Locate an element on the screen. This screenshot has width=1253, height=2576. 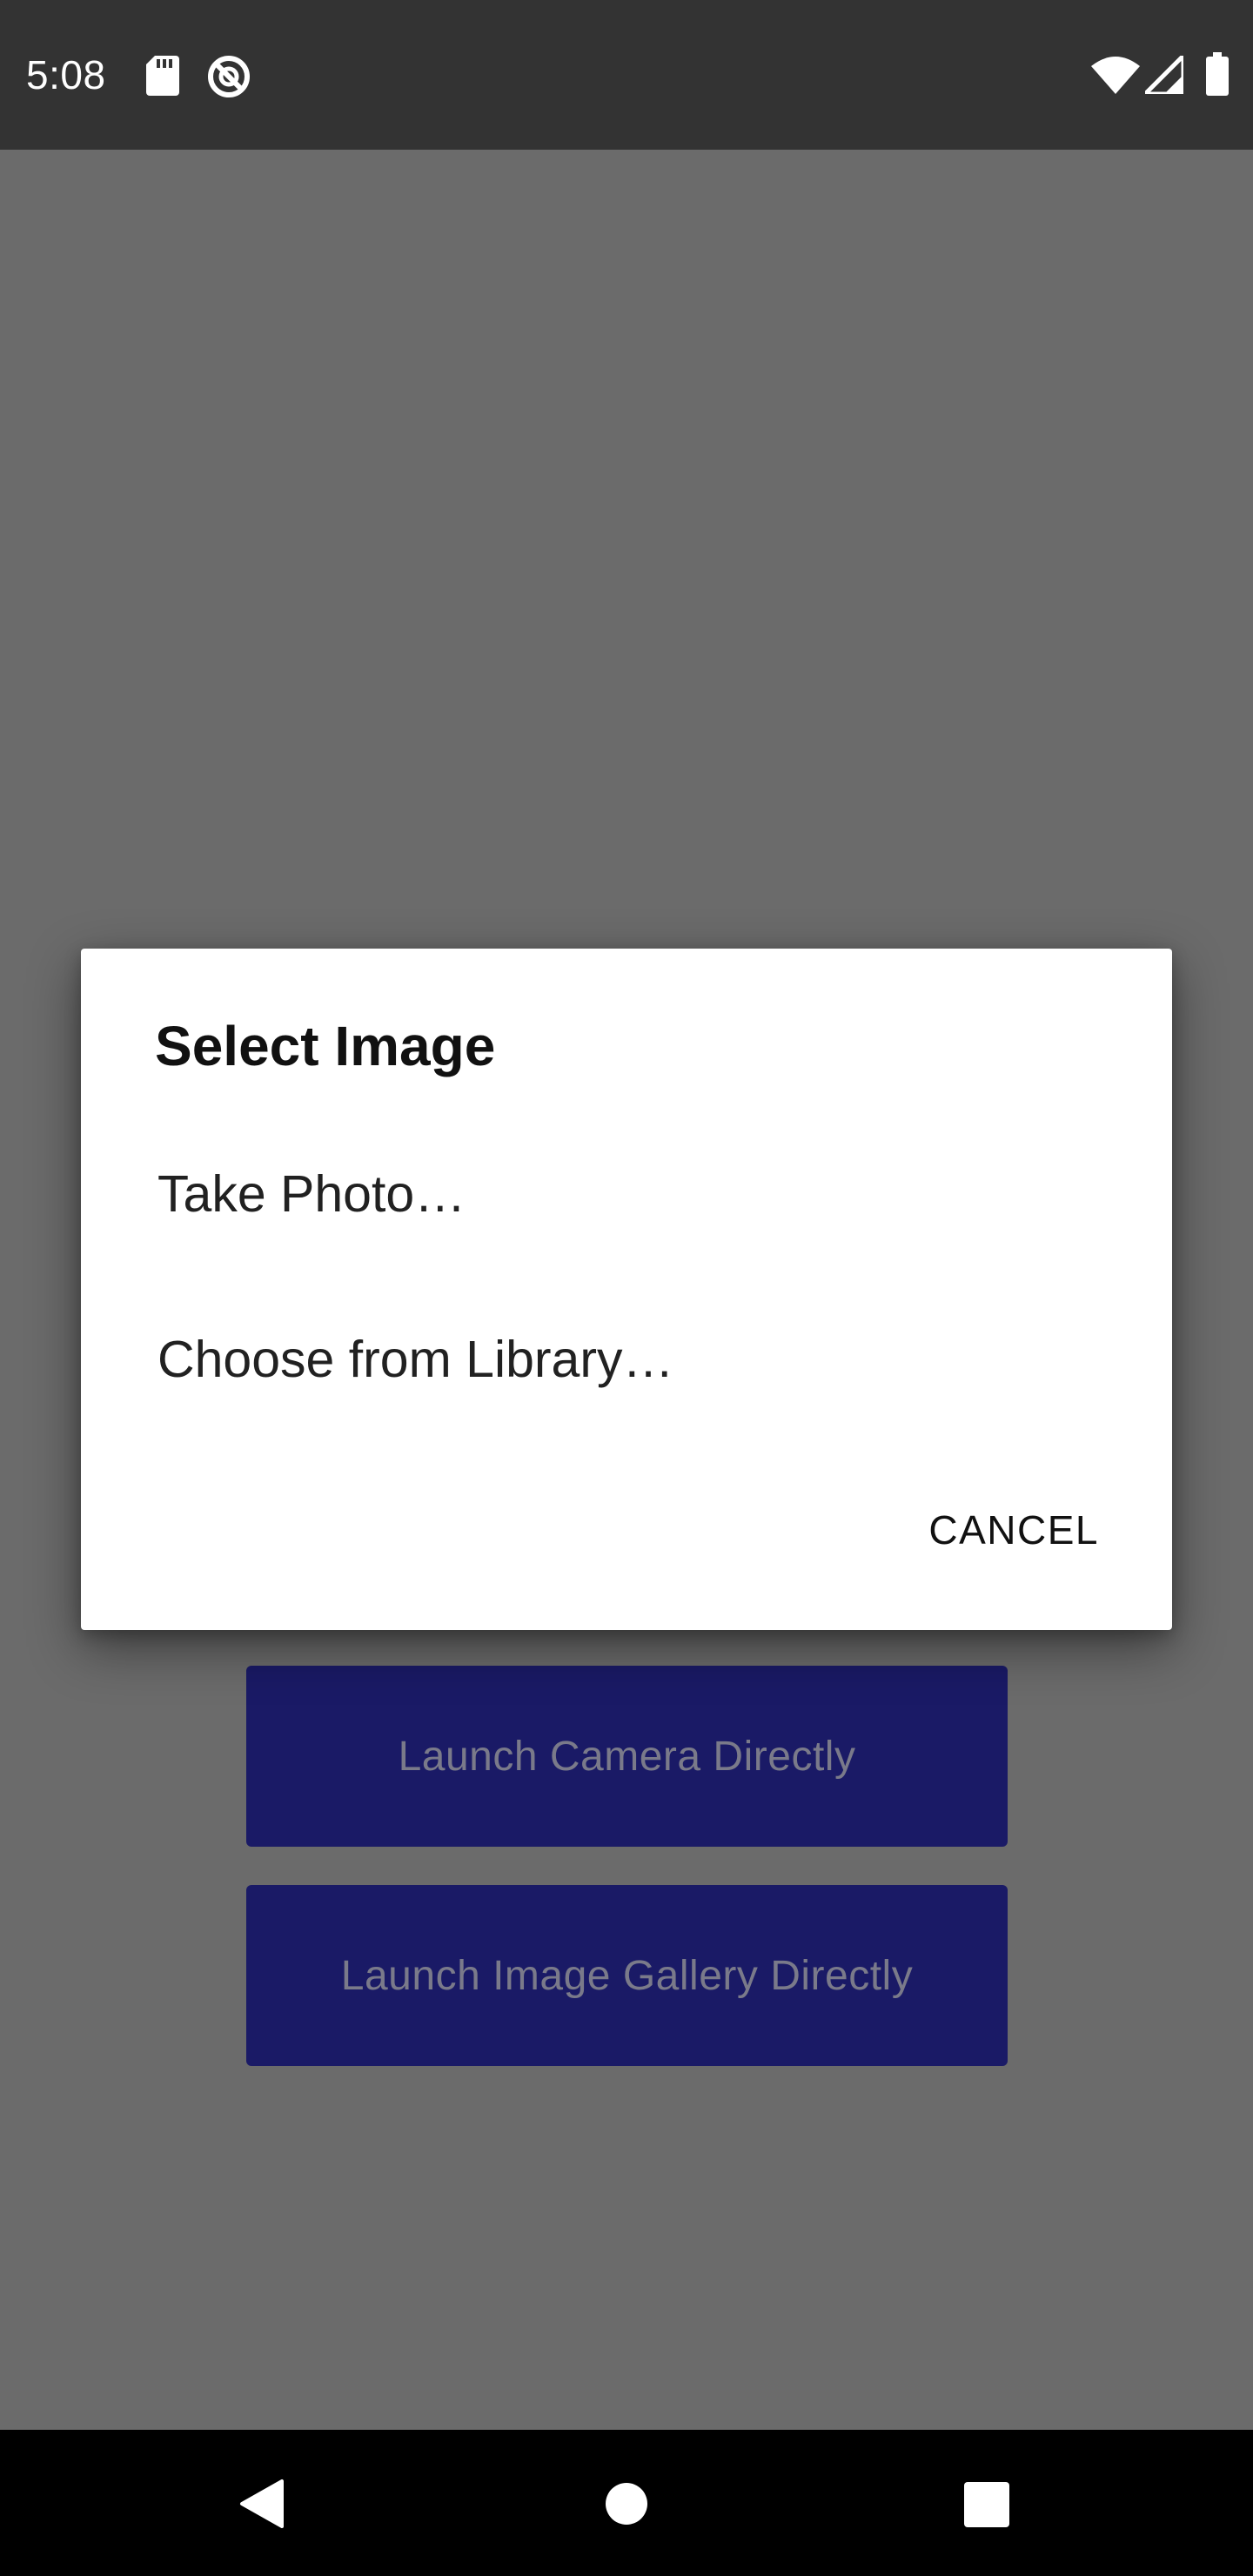
launch-camera-button: Launch Camera Directly is located at coordinates (627, 1757).